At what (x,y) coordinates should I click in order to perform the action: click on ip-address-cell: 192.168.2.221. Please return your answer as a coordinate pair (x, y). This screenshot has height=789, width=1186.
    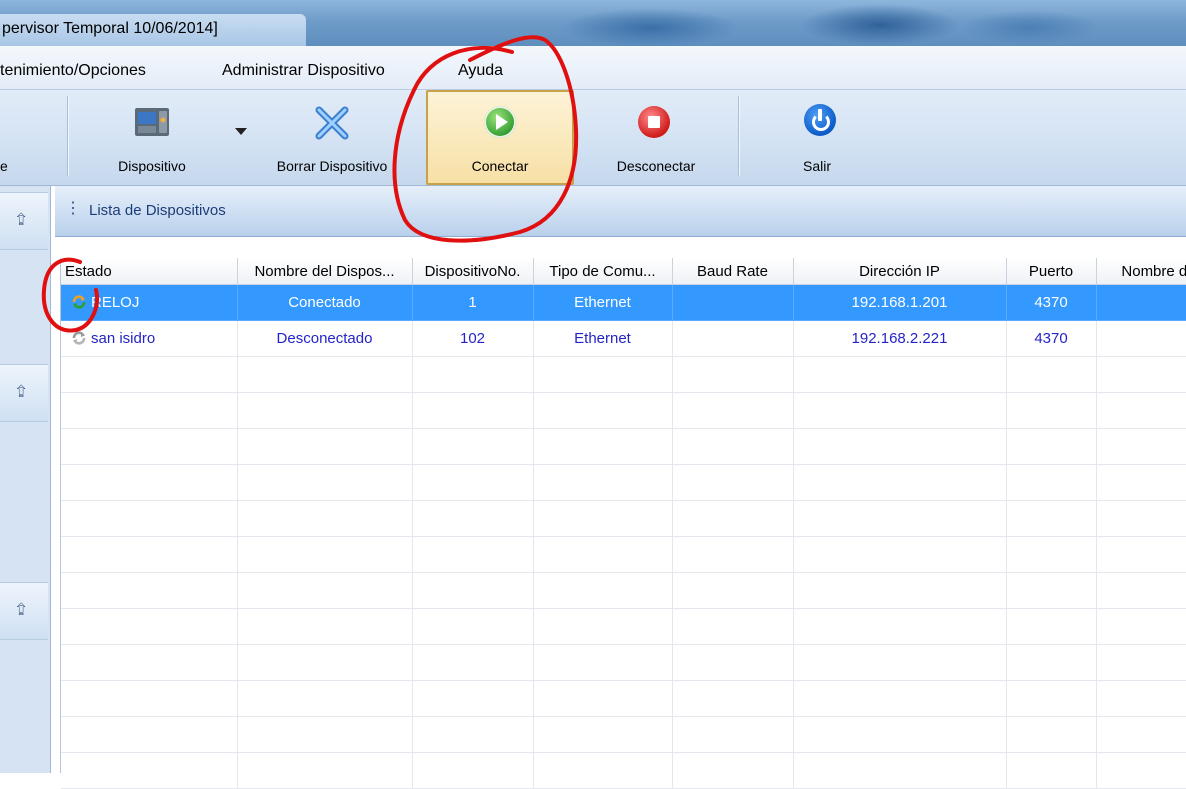
    Looking at the image, I should click on (900, 338).